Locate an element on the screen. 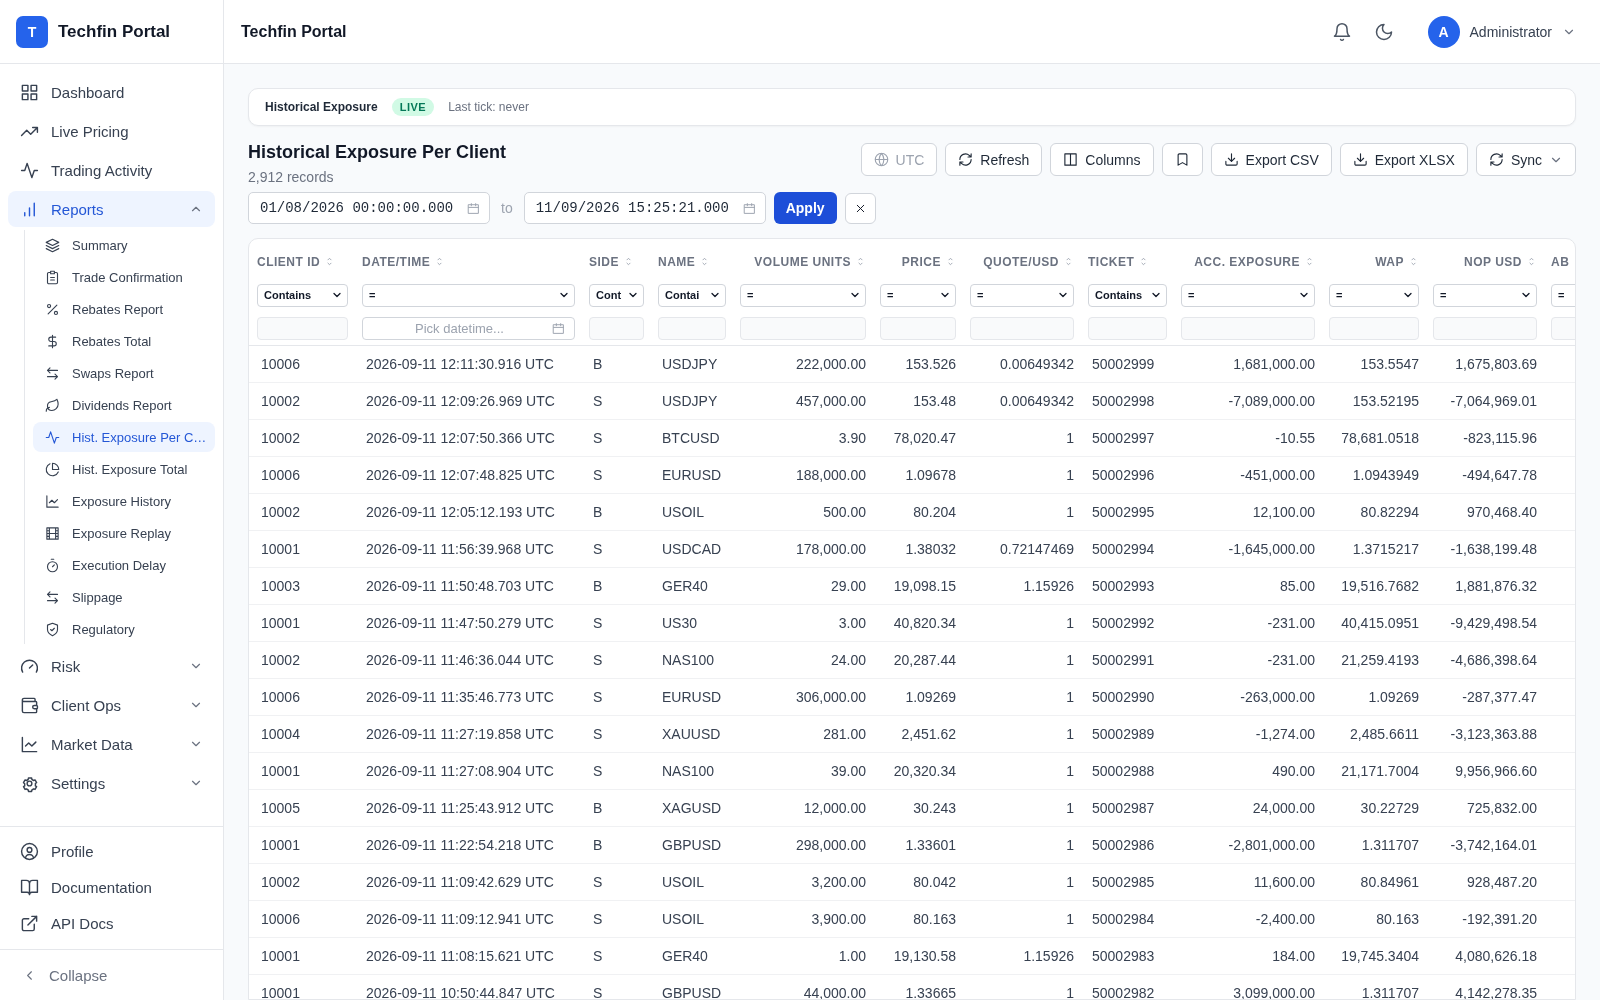  column-header: TICKET is located at coordinates (1111, 262).